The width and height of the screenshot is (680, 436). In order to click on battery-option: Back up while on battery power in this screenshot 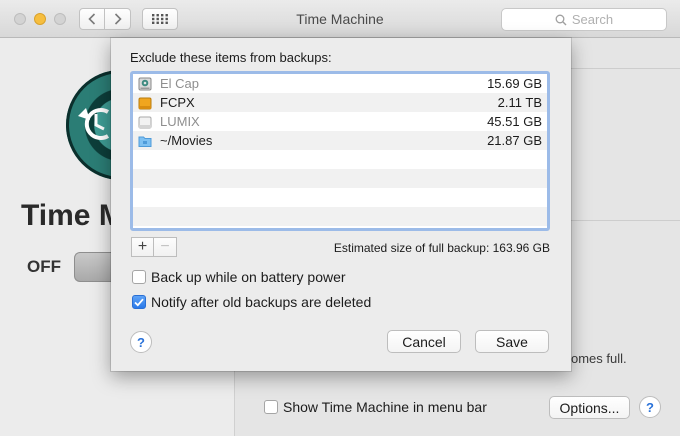, I will do `click(239, 277)`.